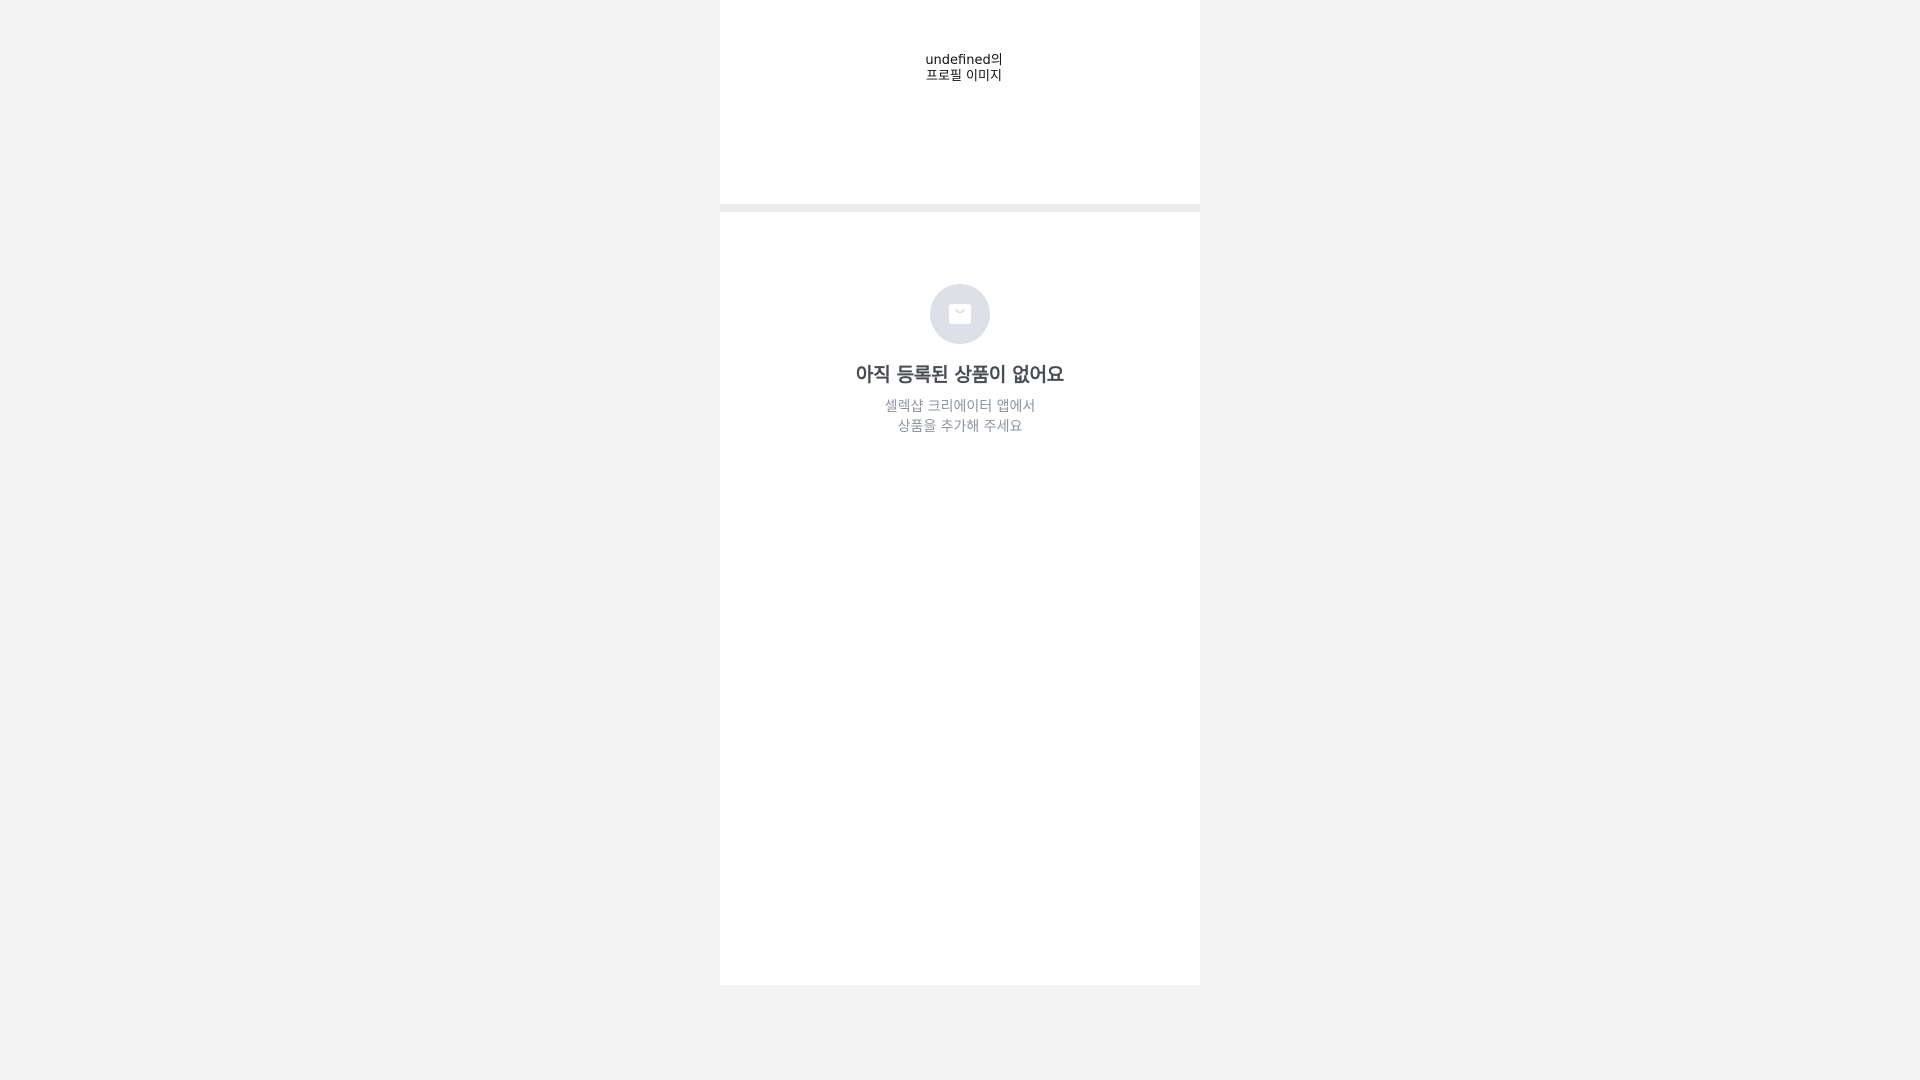  I want to click on profile-section: undefined의 프로필 이미지, so click(960, 102).